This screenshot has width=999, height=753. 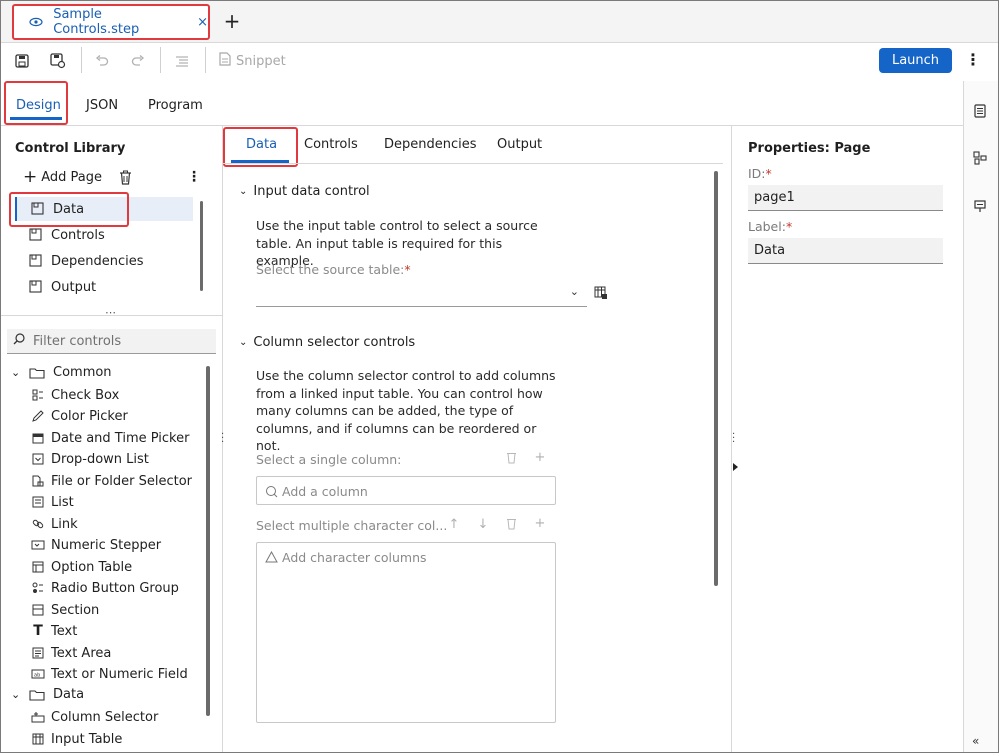 What do you see at coordinates (809, 148) in the screenshot?
I see `properties-title: Properties: Page` at bounding box center [809, 148].